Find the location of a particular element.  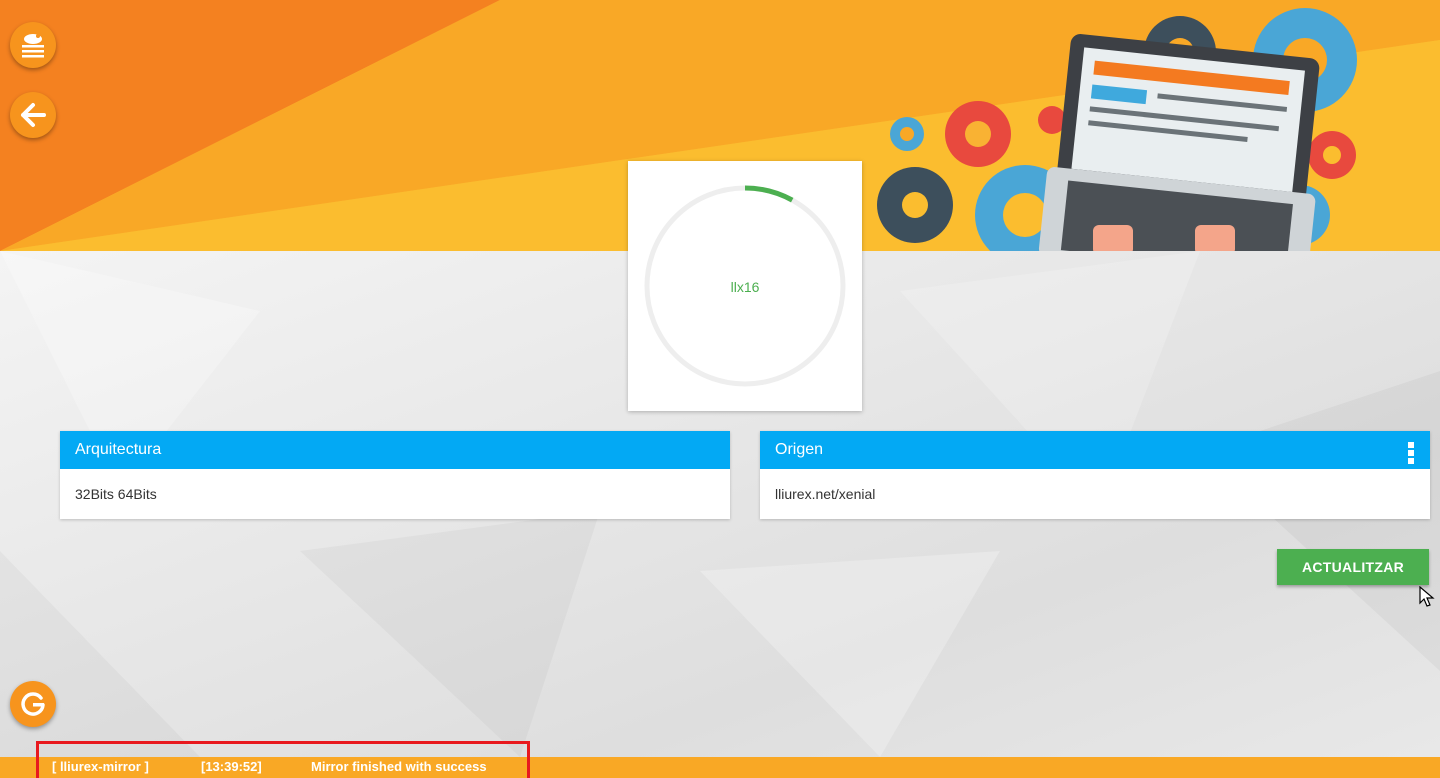

origin-panel-header: Origen is located at coordinates (1095, 450).